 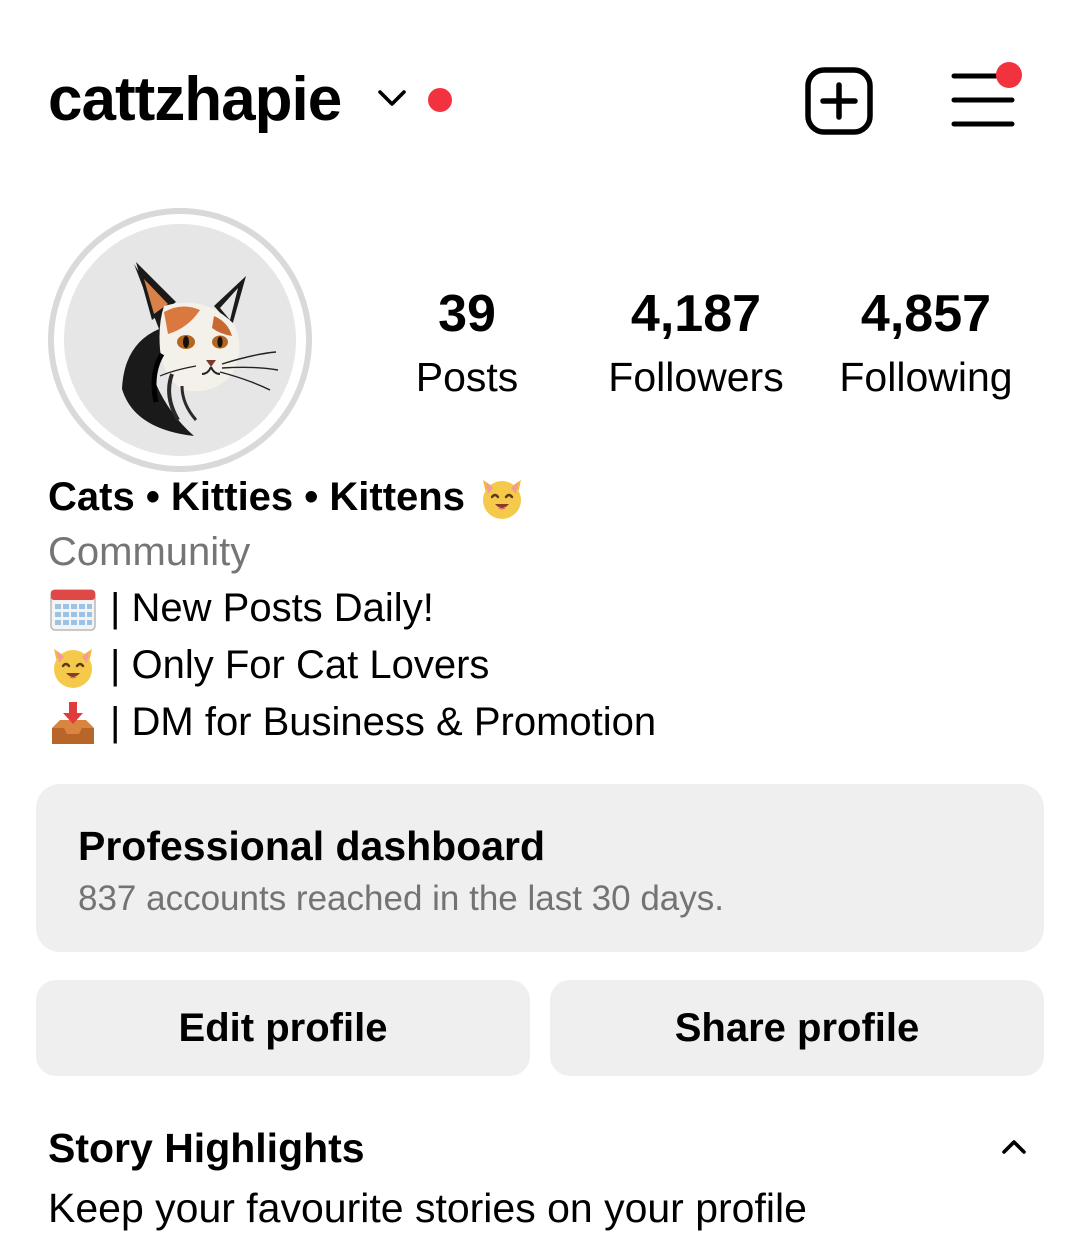 I want to click on story-highlights-title: Story Highlights, so click(x=206, y=1148).